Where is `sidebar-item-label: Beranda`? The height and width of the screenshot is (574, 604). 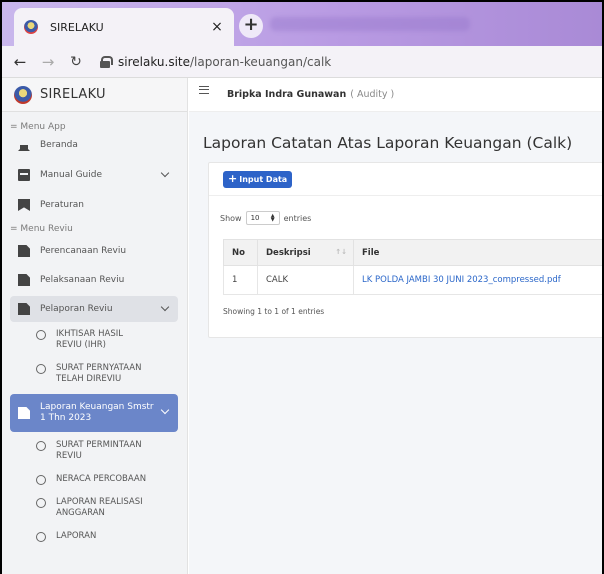 sidebar-item-label: Beranda is located at coordinates (59, 145).